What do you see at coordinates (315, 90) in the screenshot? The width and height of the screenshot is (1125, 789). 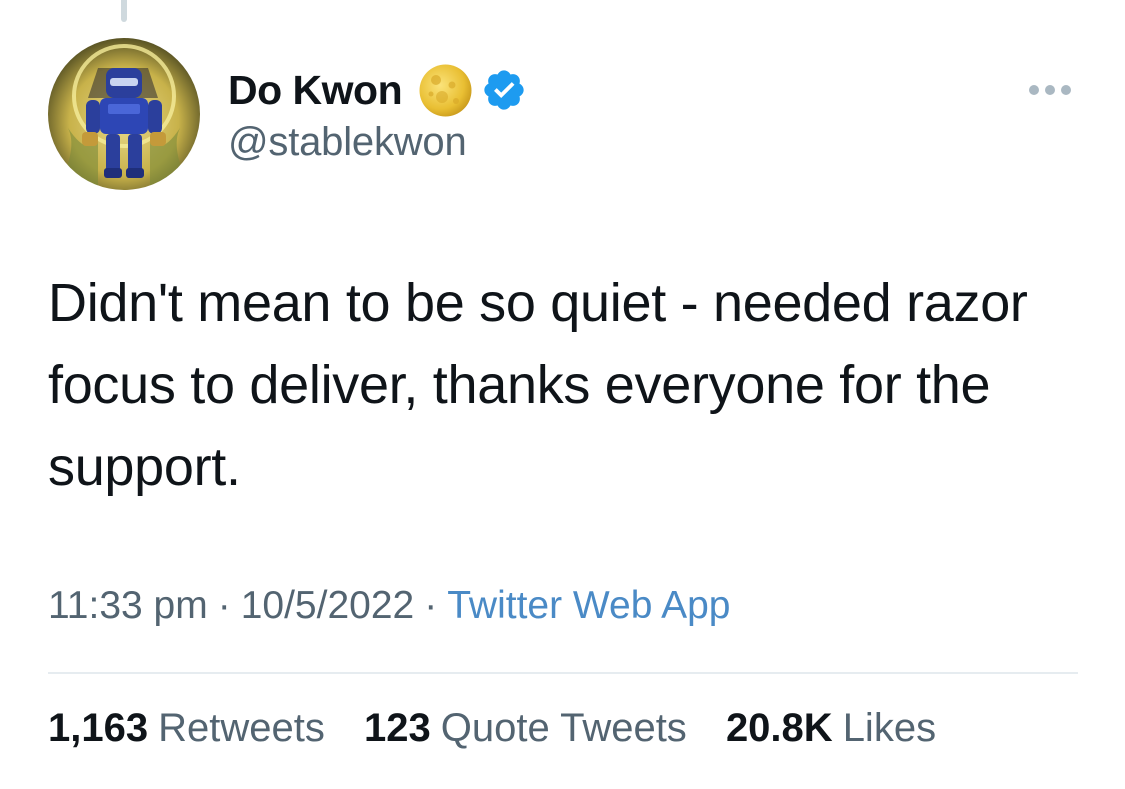 I see `author-display-name: Do Kwon` at bounding box center [315, 90].